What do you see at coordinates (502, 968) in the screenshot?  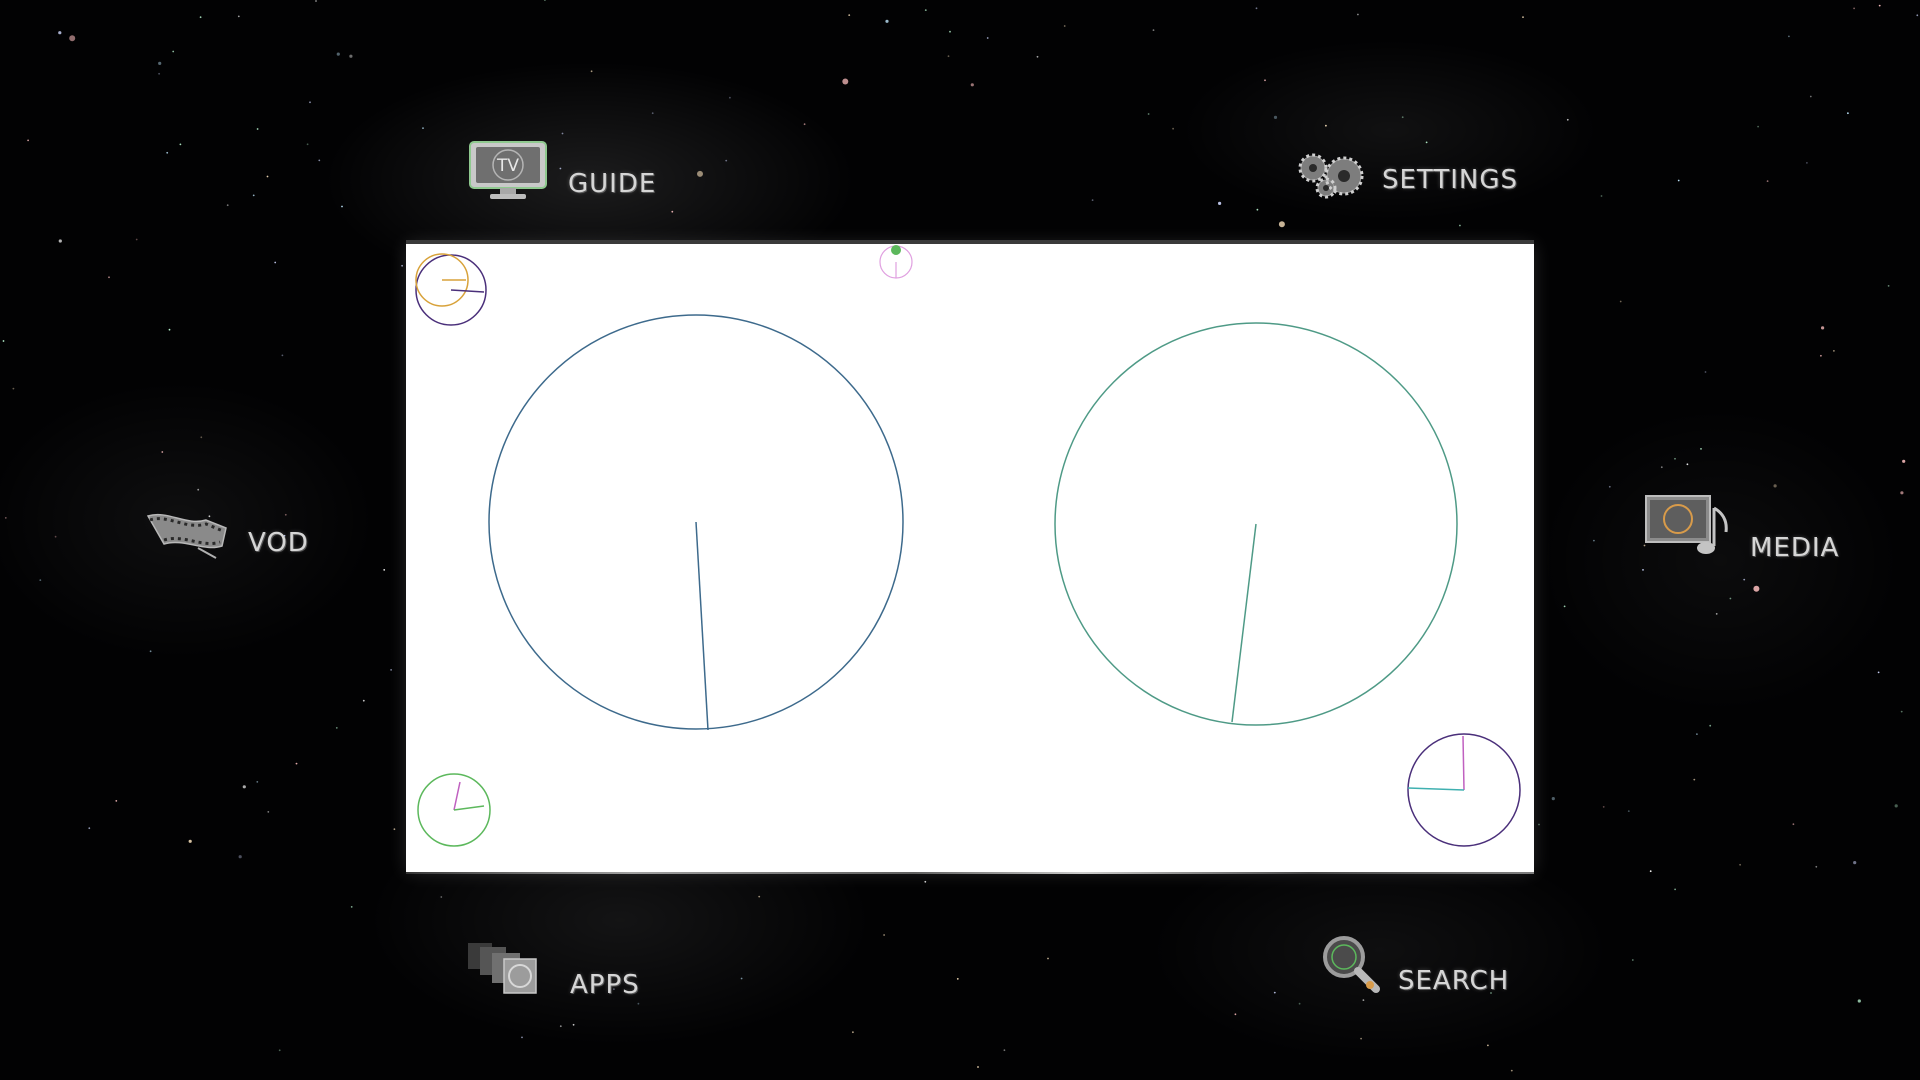 I see `stacked-cards-icon` at bounding box center [502, 968].